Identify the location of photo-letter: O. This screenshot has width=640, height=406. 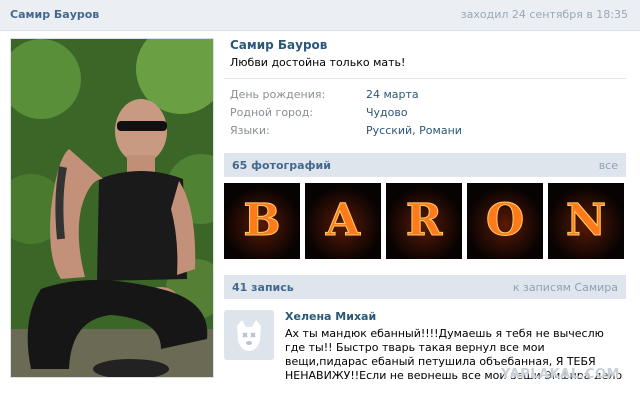
(505, 220).